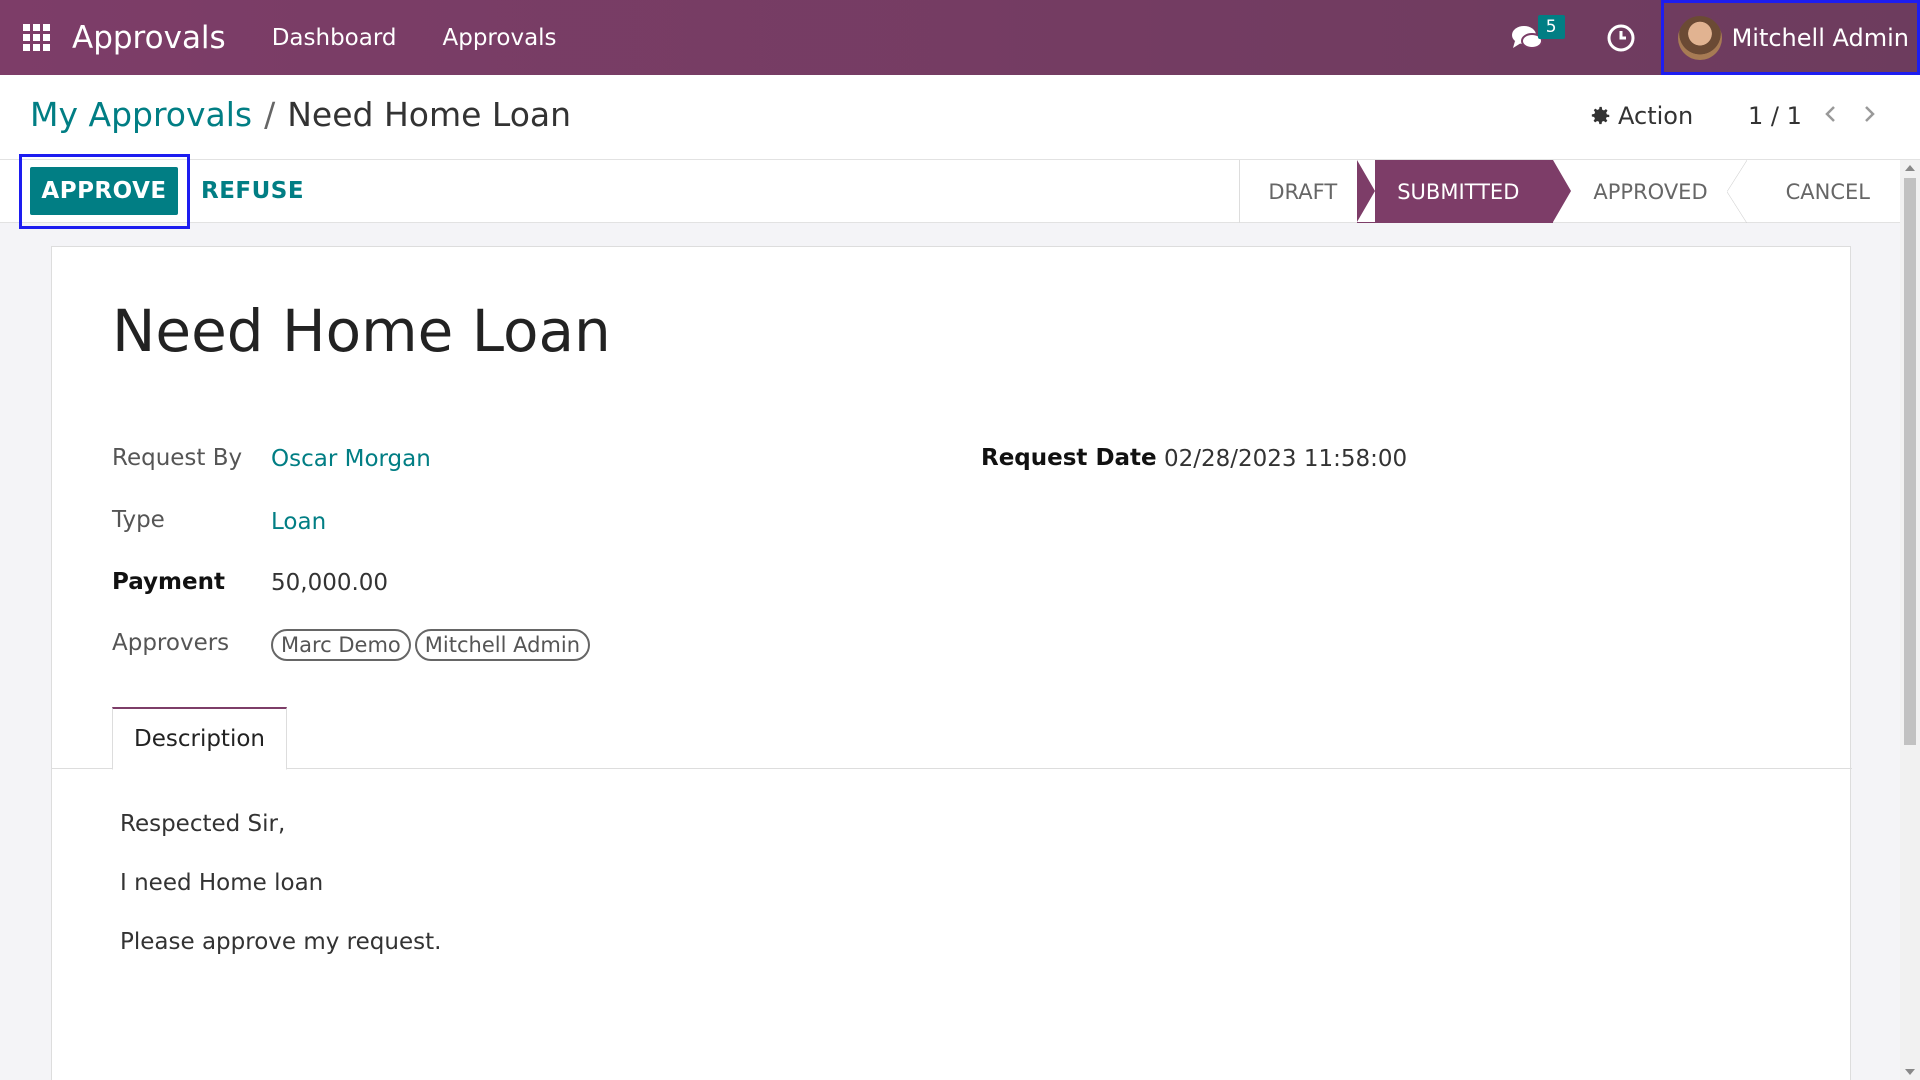 Image resolution: width=1920 pixels, height=1080 pixels. Describe the element at coordinates (203, 824) in the screenshot. I see `description-line: Respected Sir,` at that location.